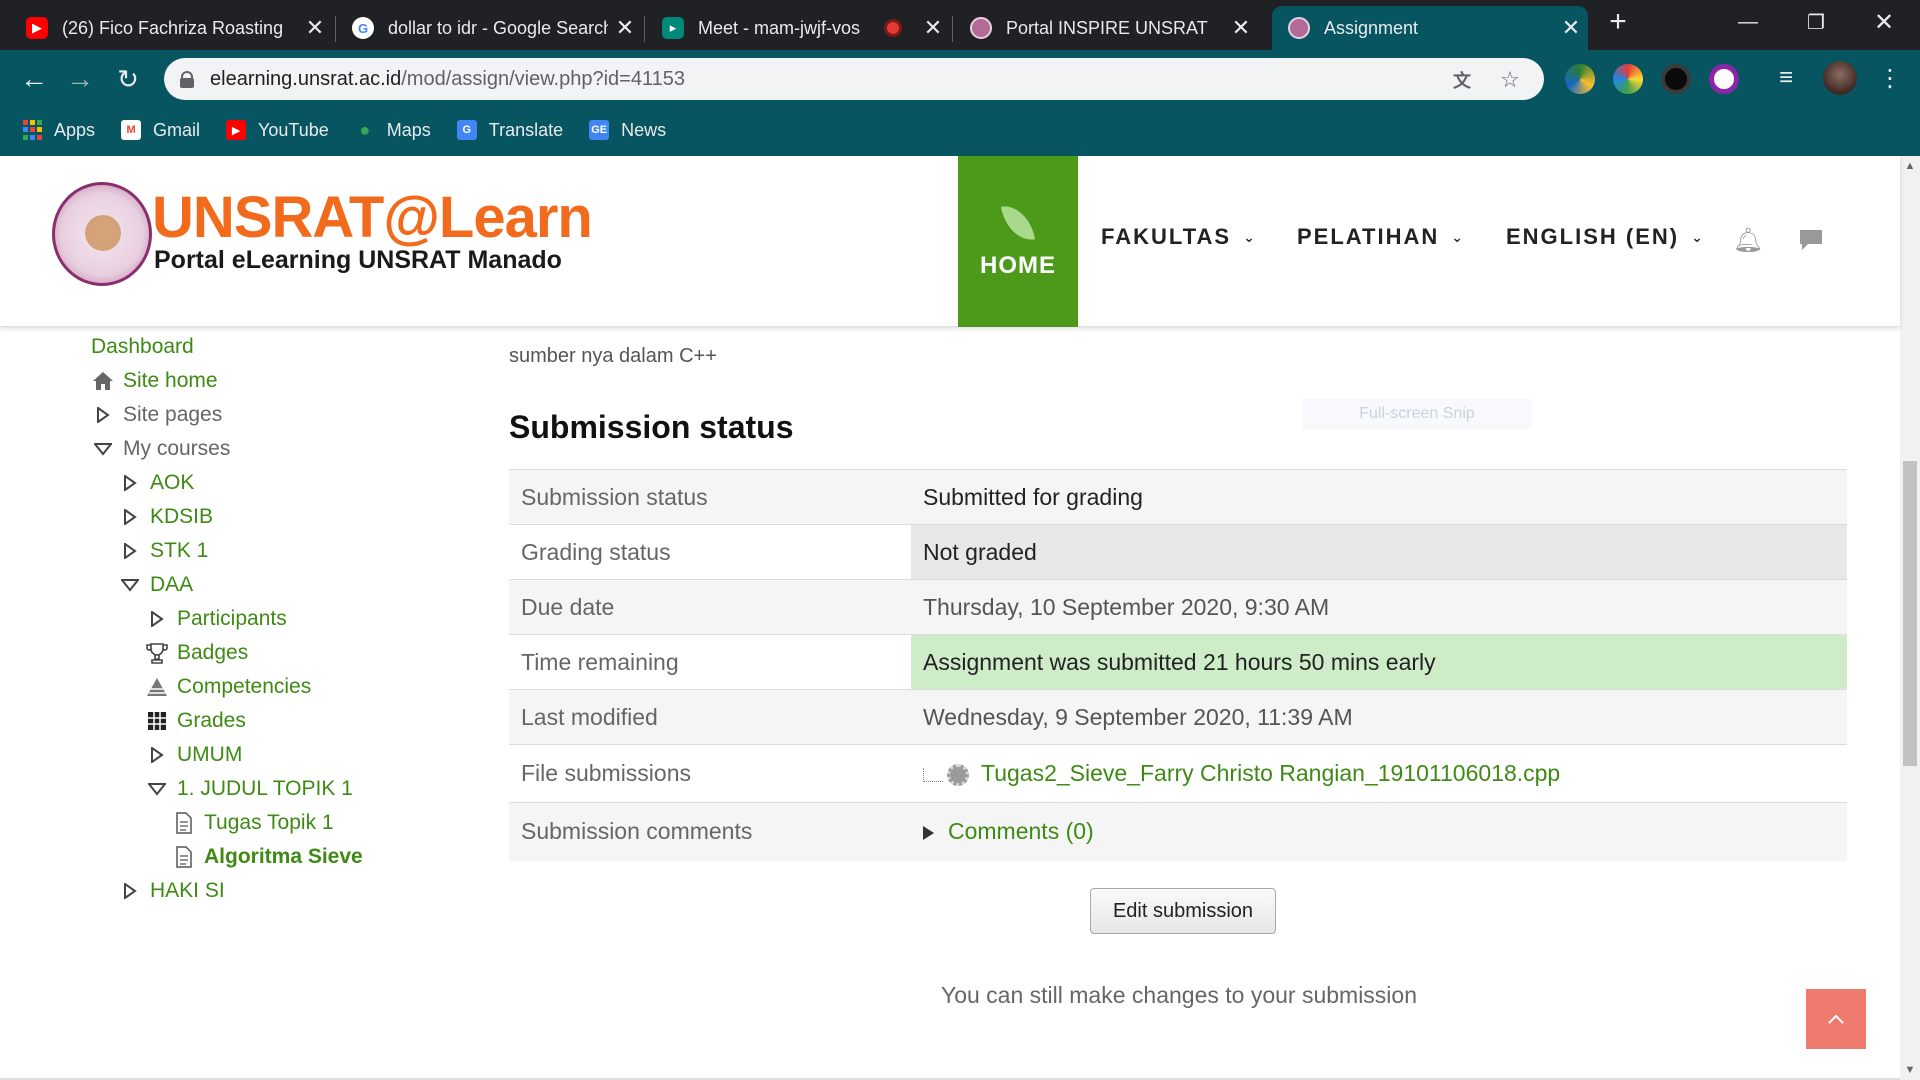 Image resolution: width=1920 pixels, height=1080 pixels. I want to click on browser-tab-active: Assignment ✕, so click(1430, 28).